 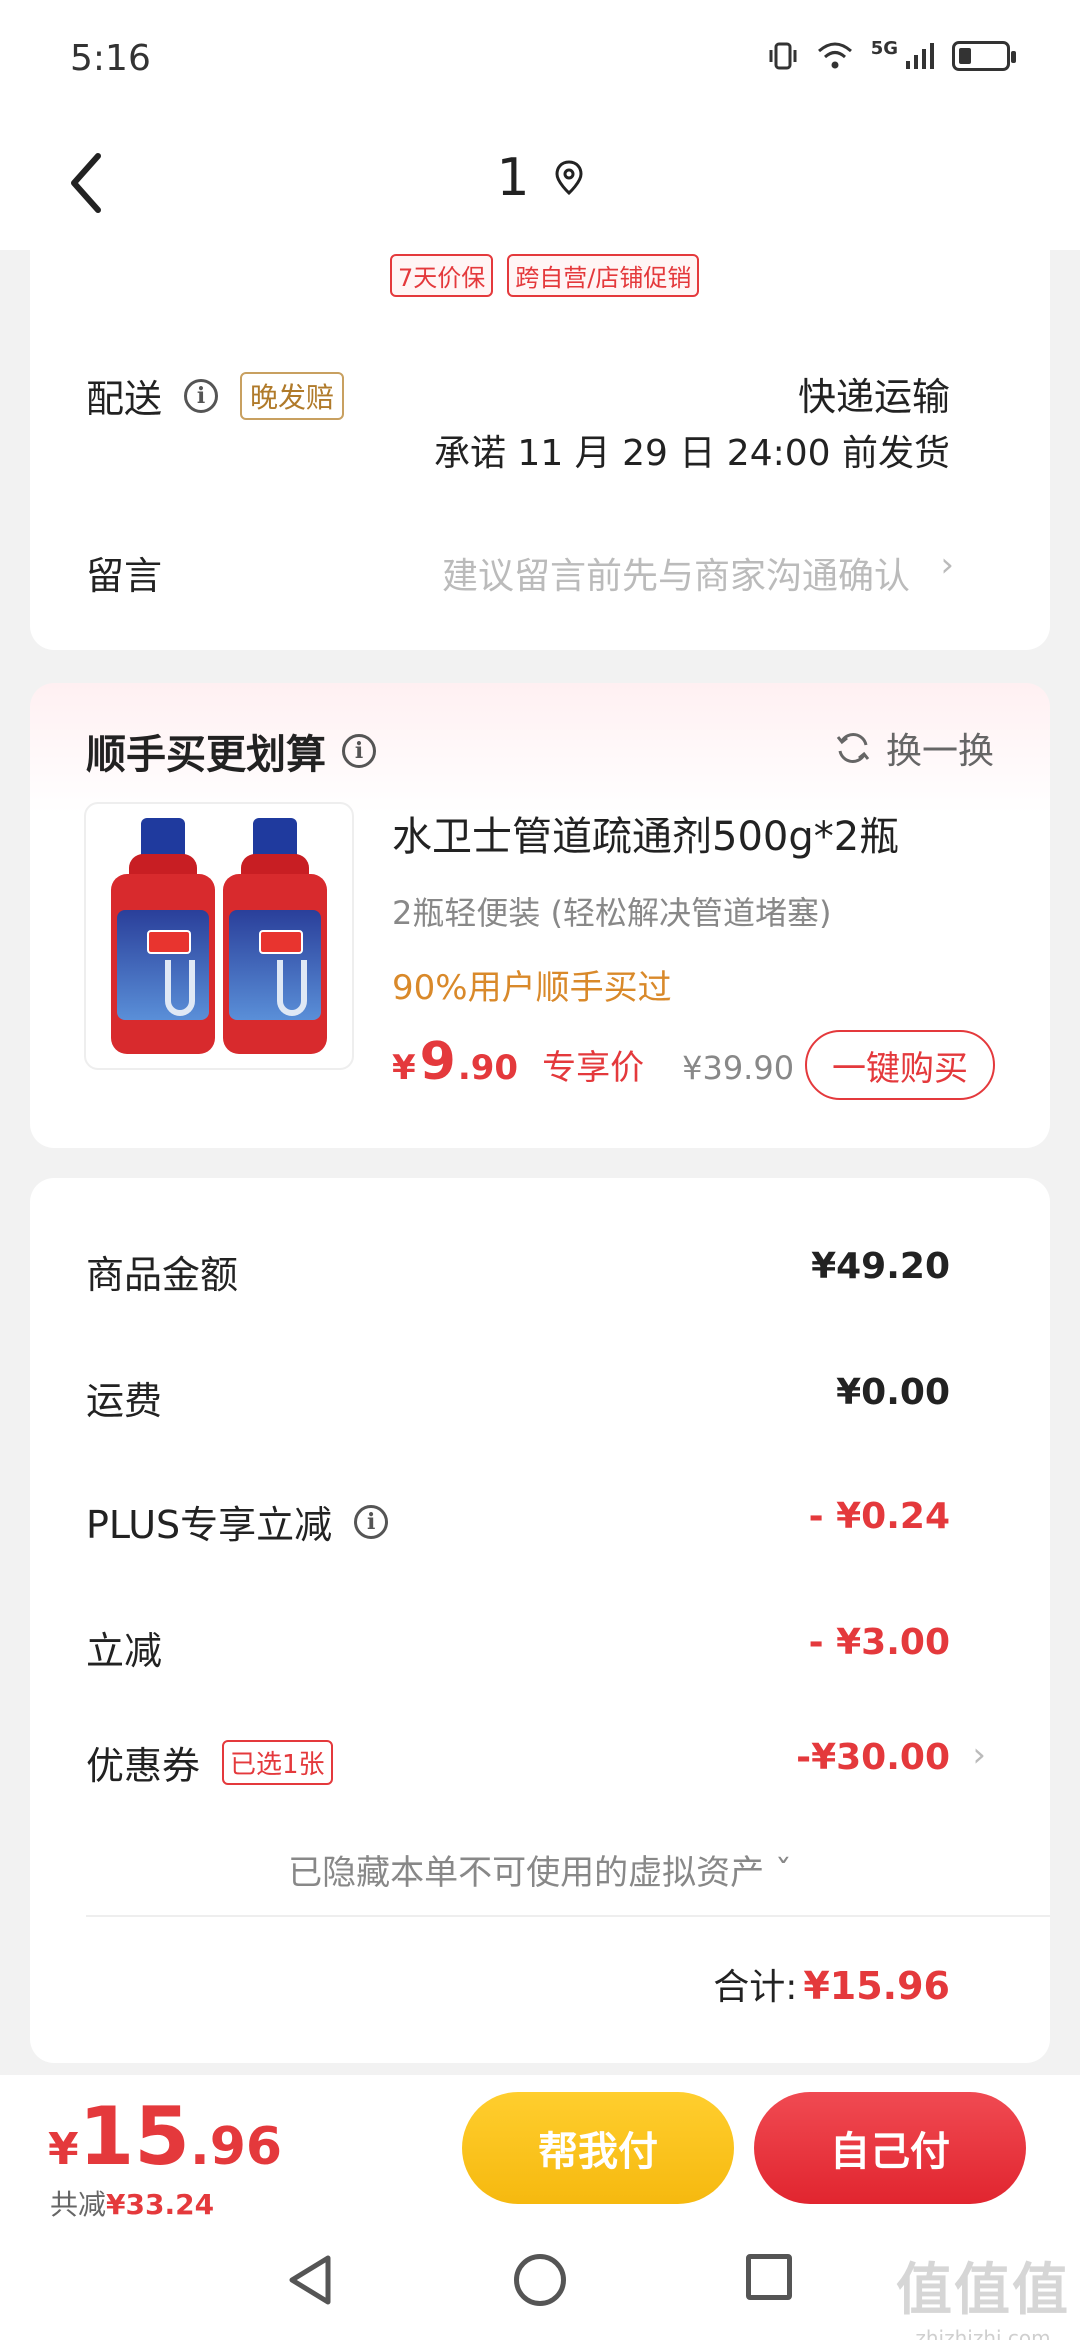 What do you see at coordinates (738, 1068) in the screenshot?
I see `original-price: ¥39.90` at bounding box center [738, 1068].